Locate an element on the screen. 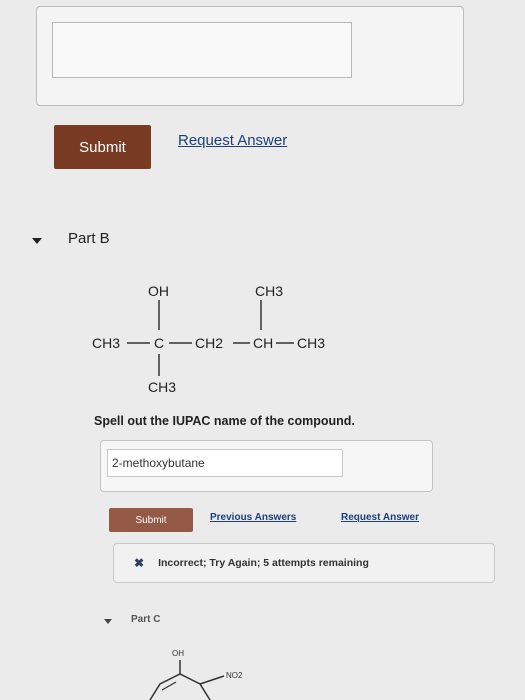 The height and width of the screenshot is (700, 525). previous-answers-link: Previous Answers is located at coordinates (253, 517).